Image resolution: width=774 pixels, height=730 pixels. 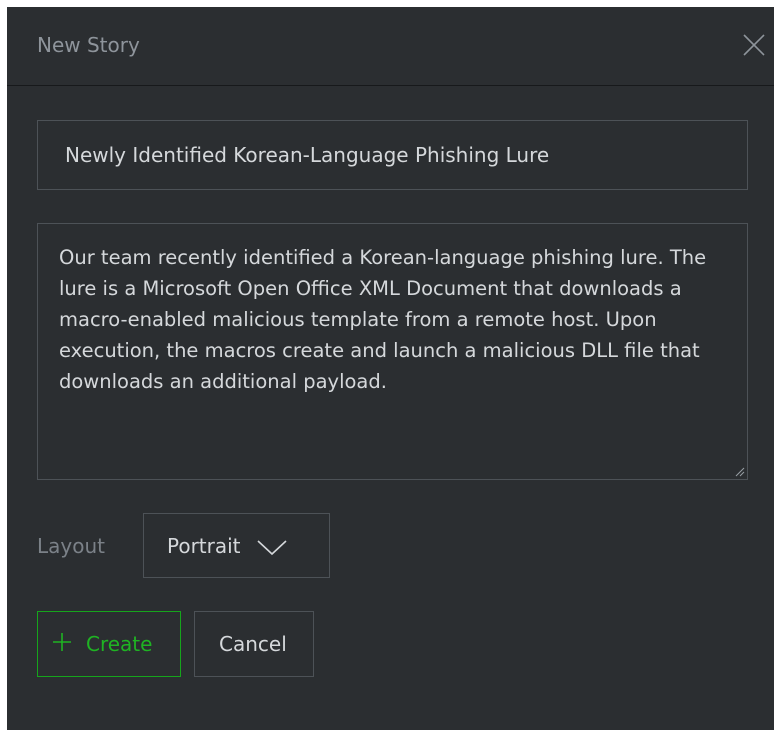 I want to click on close-button, so click(x=754, y=45).